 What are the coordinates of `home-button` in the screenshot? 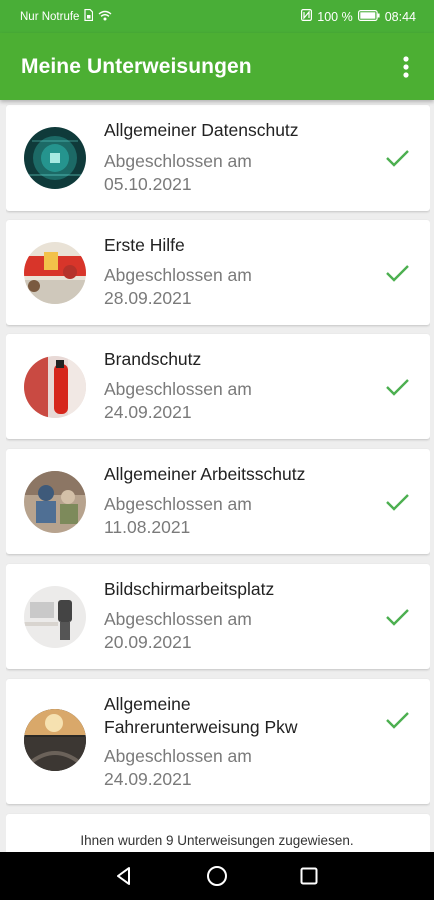 It's located at (217, 876).